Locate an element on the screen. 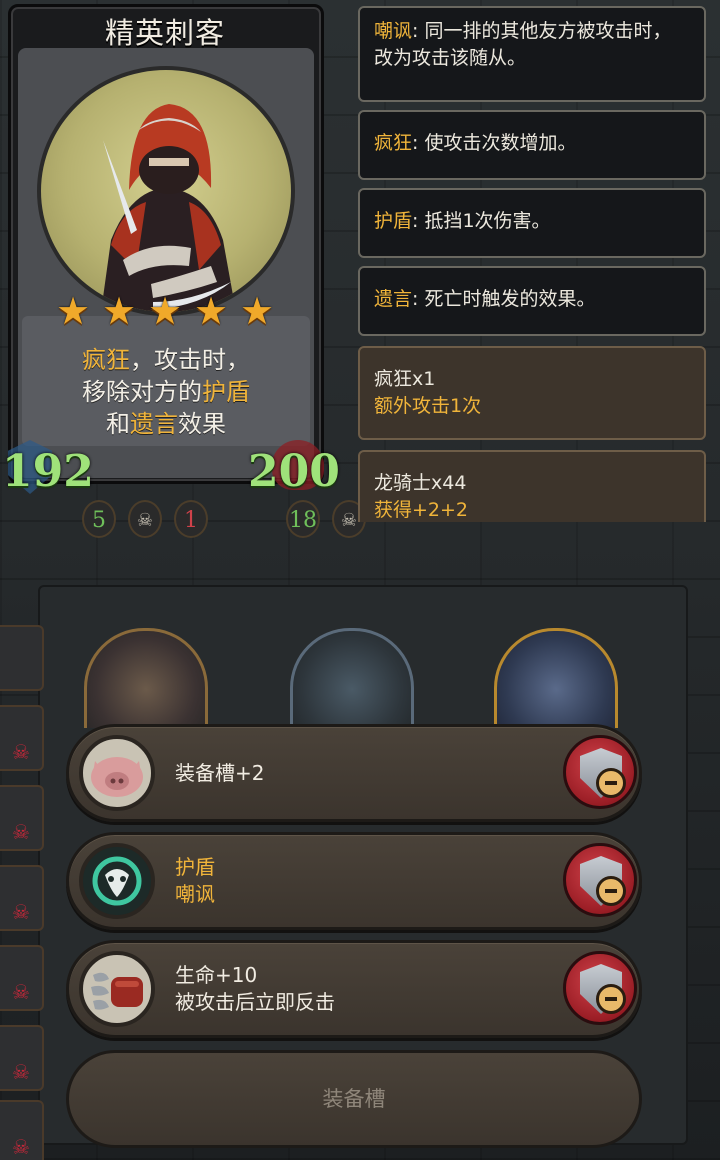  health-value: 200 is located at coordinates (294, 471).